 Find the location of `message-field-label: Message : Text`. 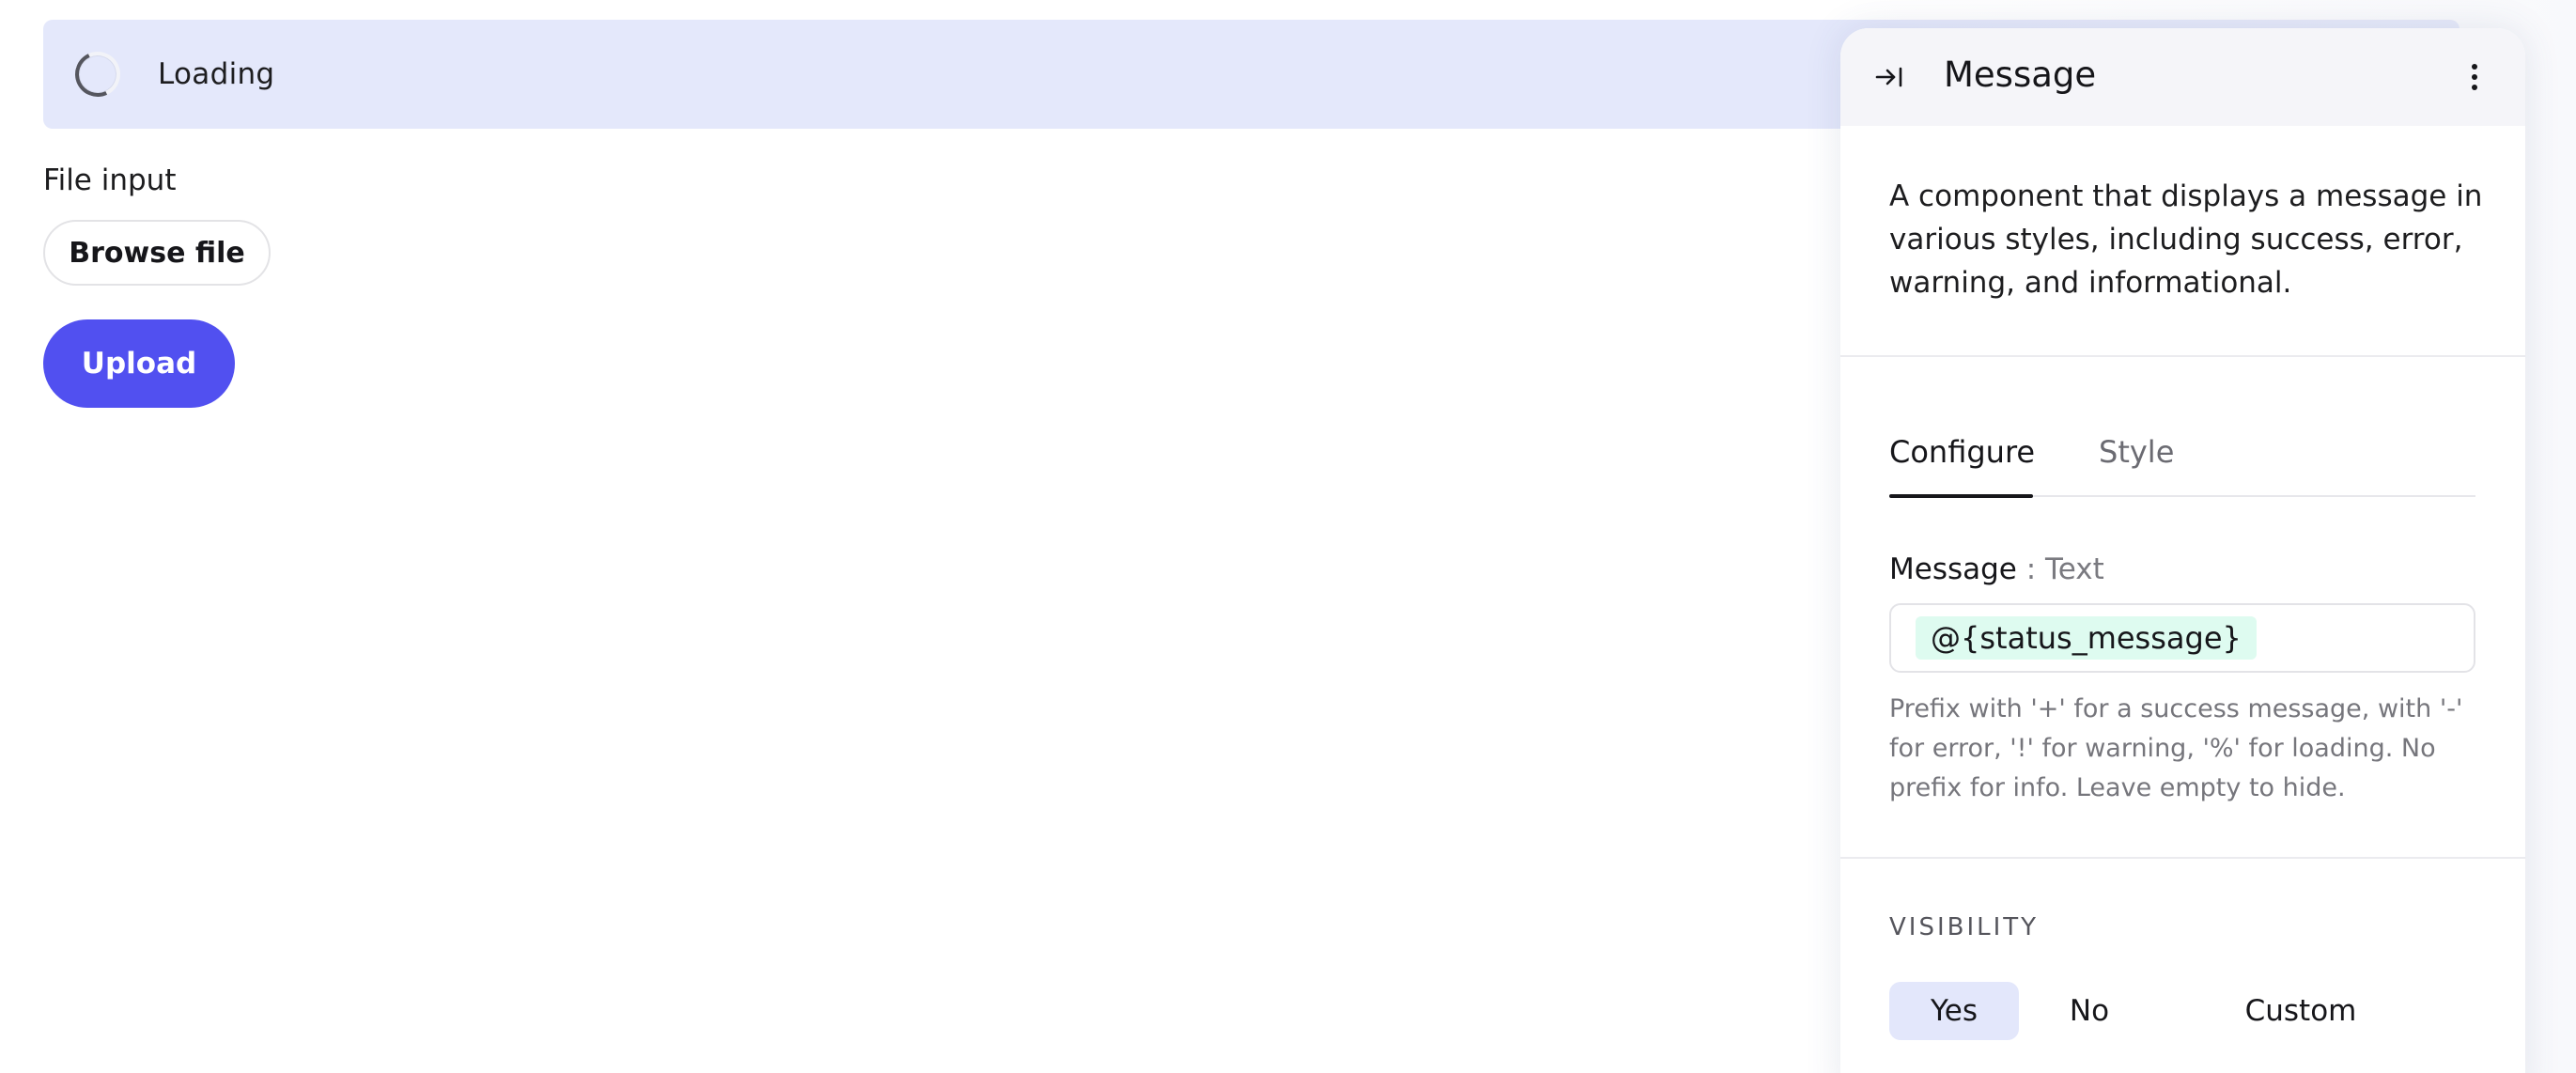

message-field-label: Message : Text is located at coordinates (1996, 569).